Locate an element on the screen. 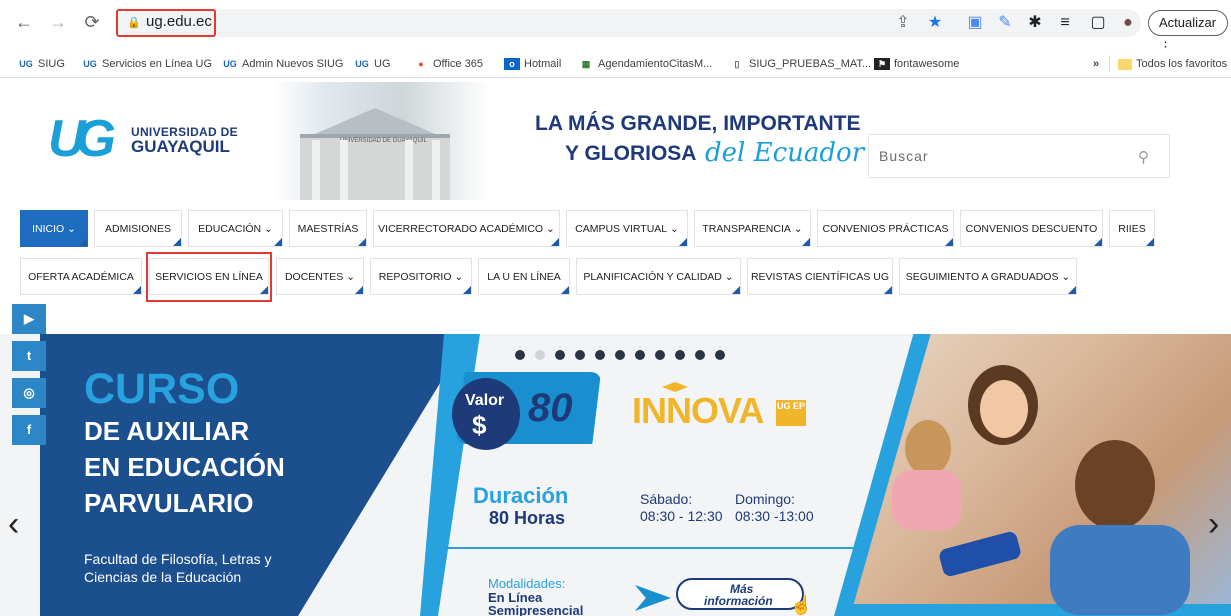 This screenshot has width=1231, height=616. menu-item-inicio: INICIO ⌄ is located at coordinates (54, 228).